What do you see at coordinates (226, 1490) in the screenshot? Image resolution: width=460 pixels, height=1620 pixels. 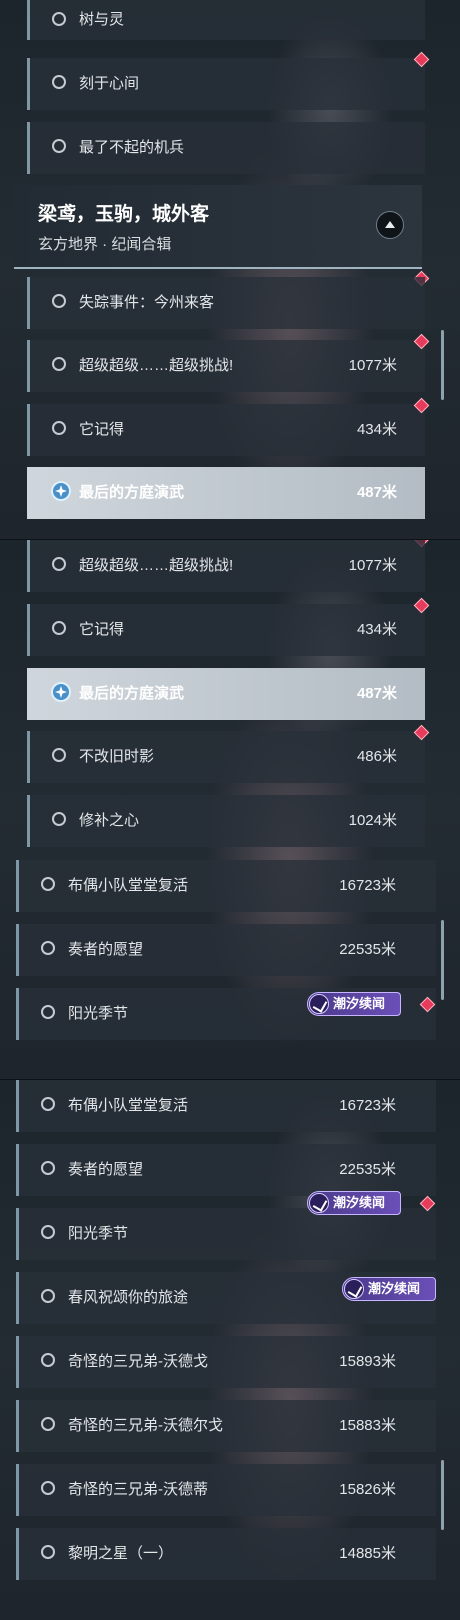 I see `quest-row: 奇怪的三兄弟-沃德蒂 15826米` at bounding box center [226, 1490].